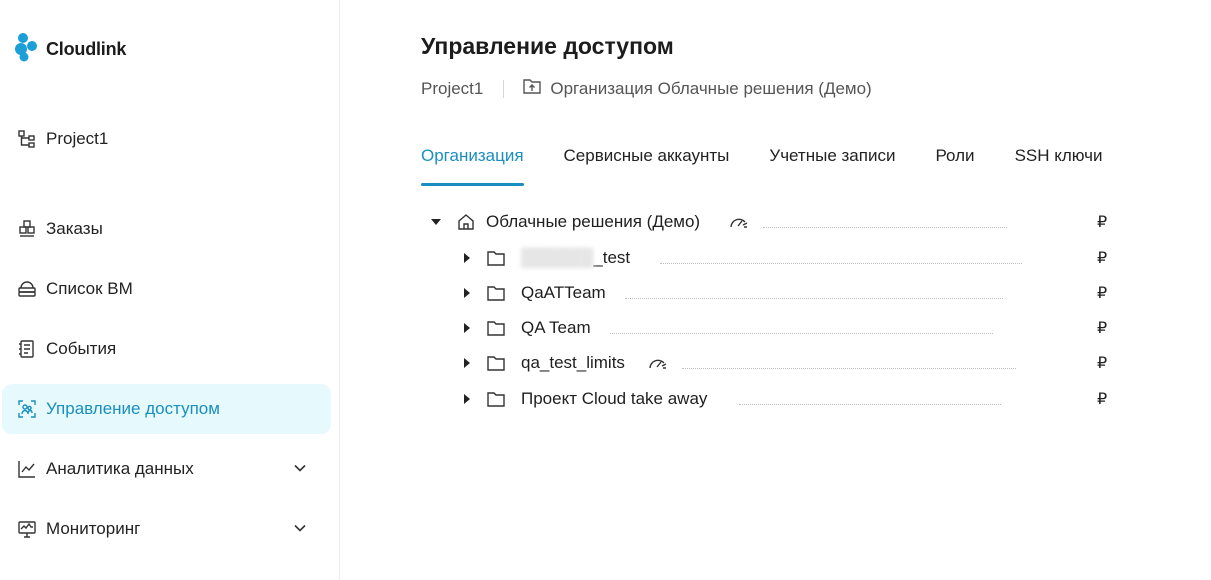  Describe the element at coordinates (573, 362) in the screenshot. I see `tree-row-label: qa_test_limits` at that location.